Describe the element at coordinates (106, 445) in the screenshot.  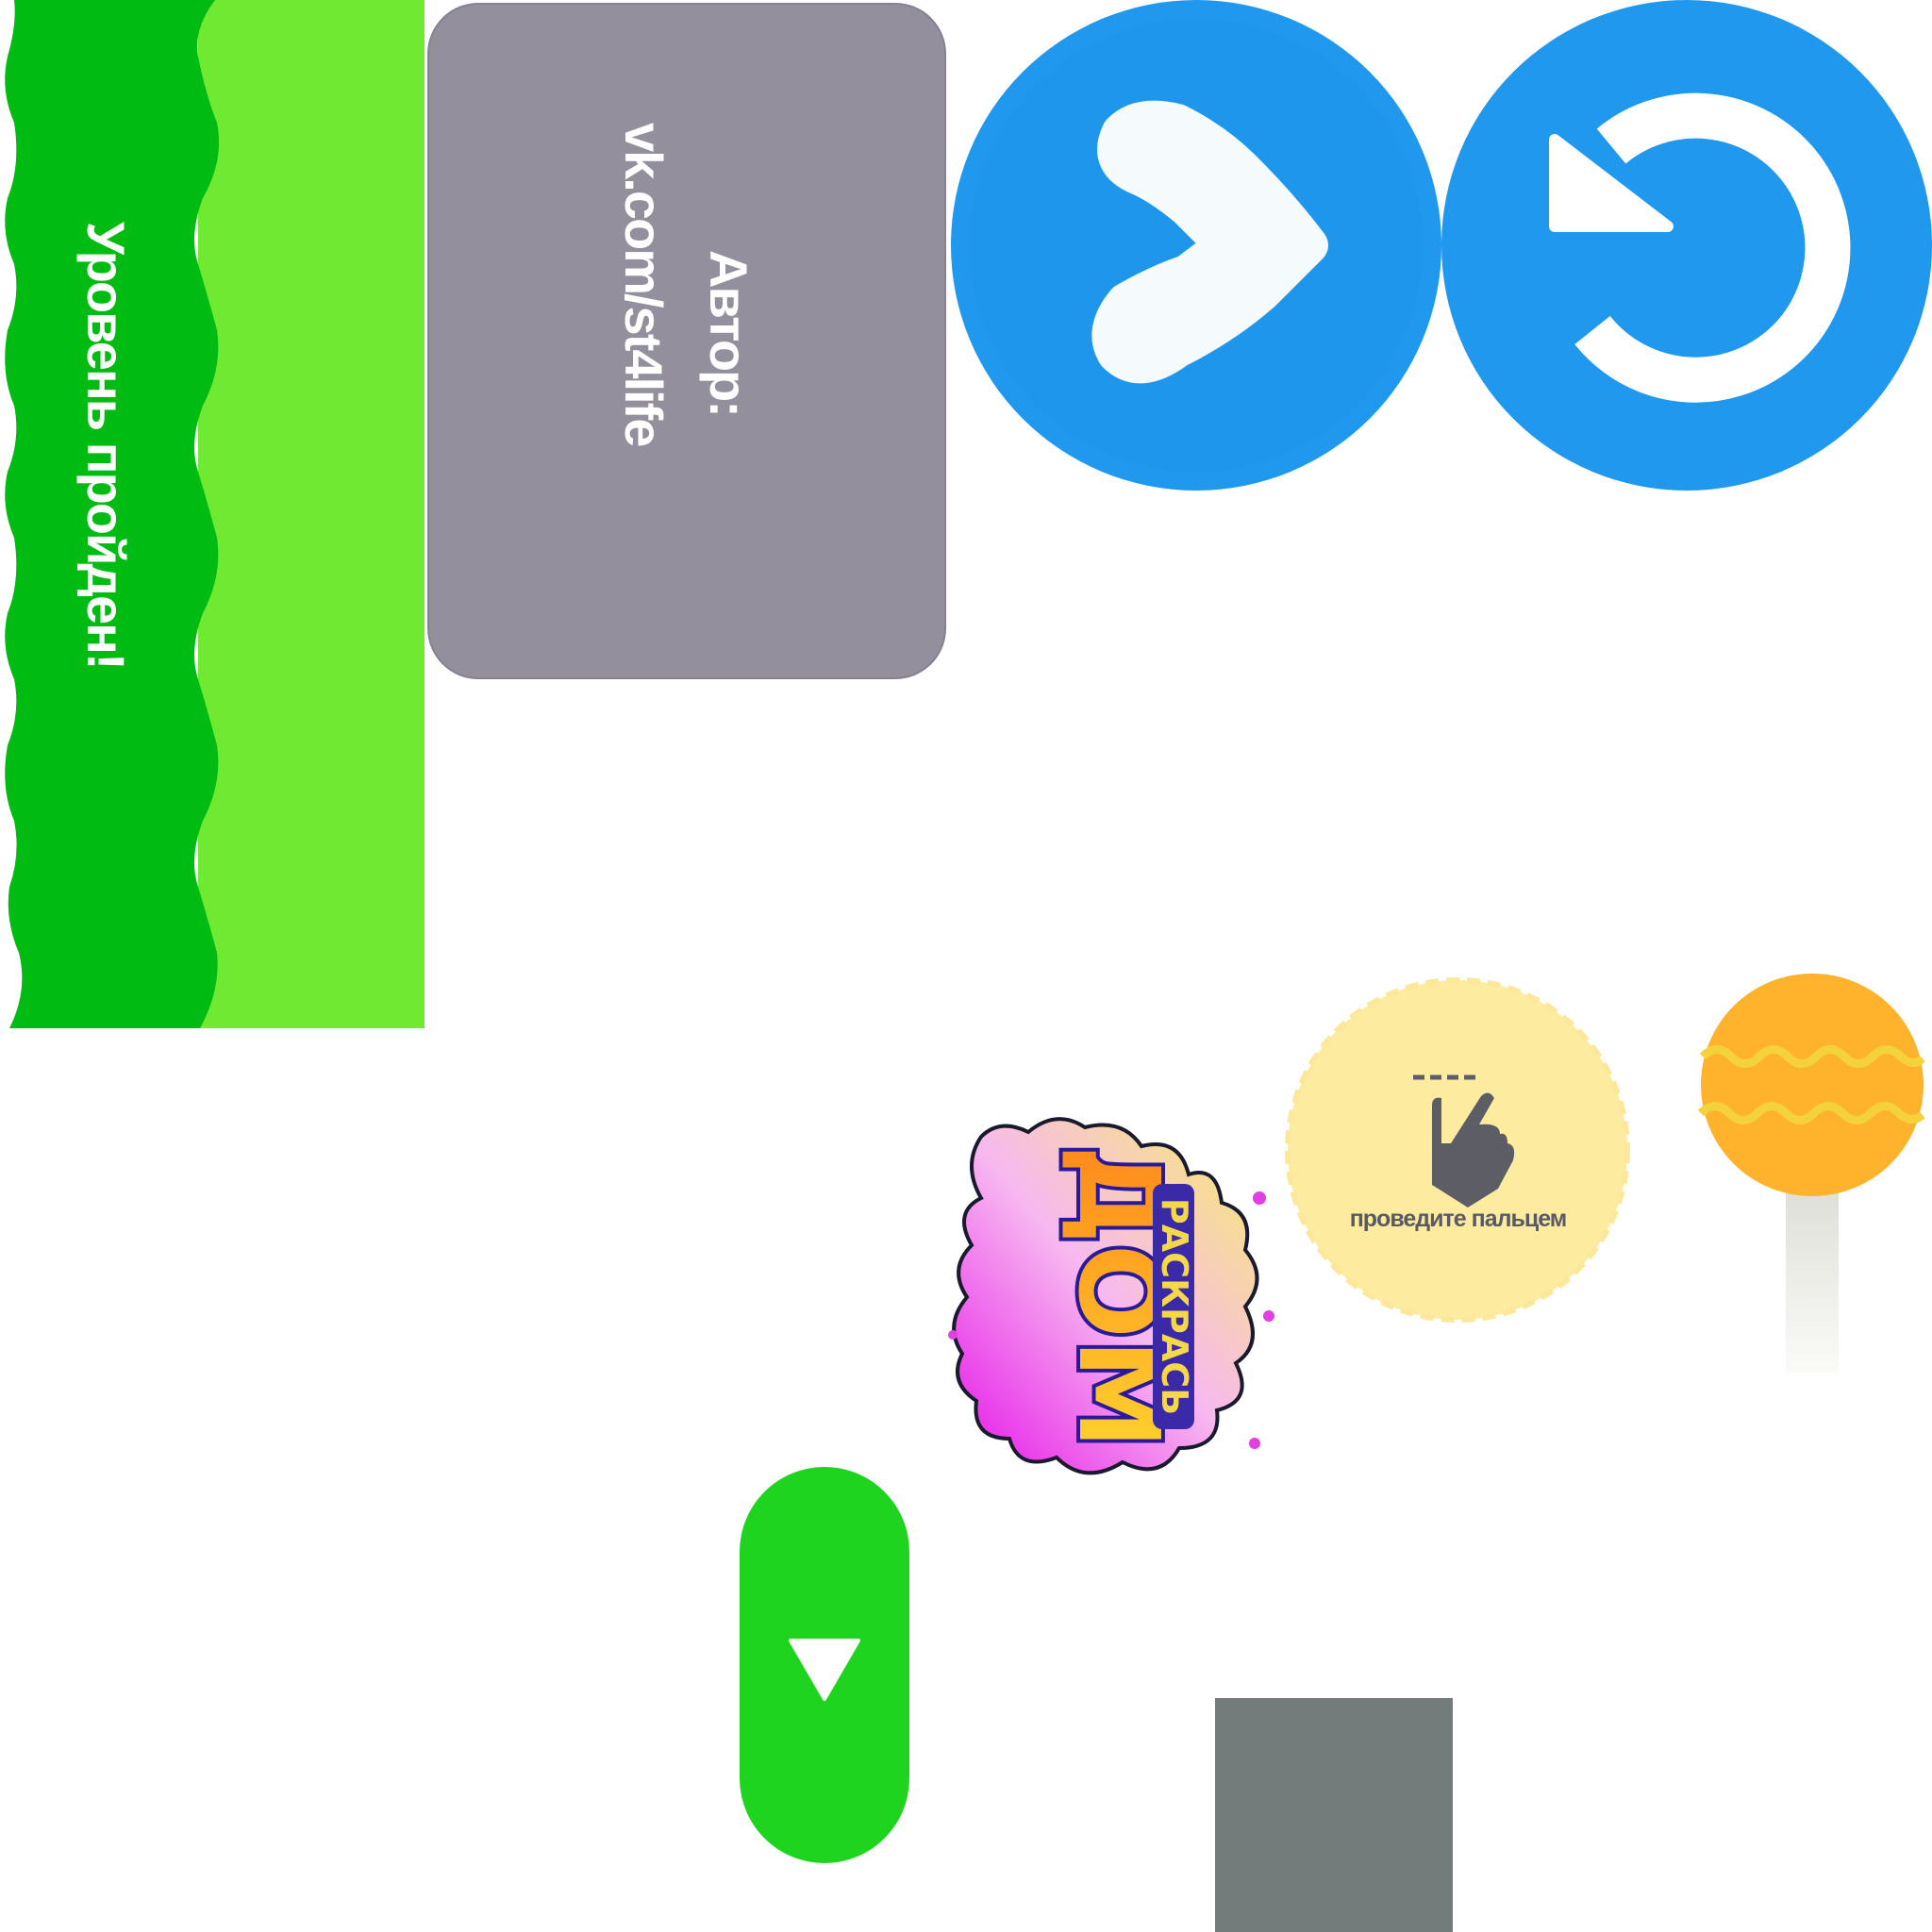
I see `level-complete-text: Уровень пройден!` at that location.